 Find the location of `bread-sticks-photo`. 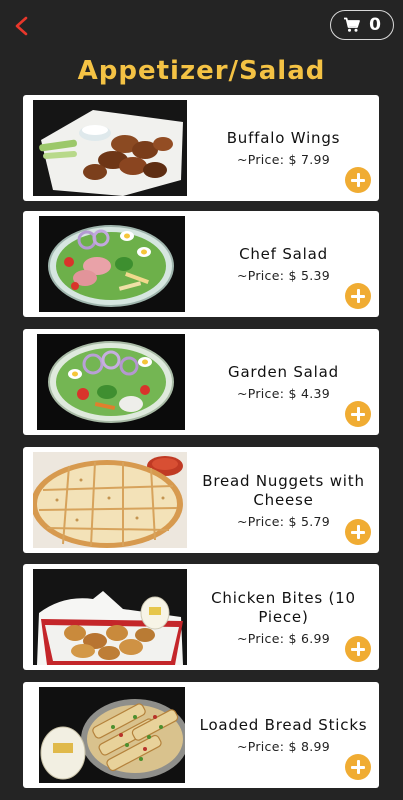

bread-sticks-photo is located at coordinates (112, 735).